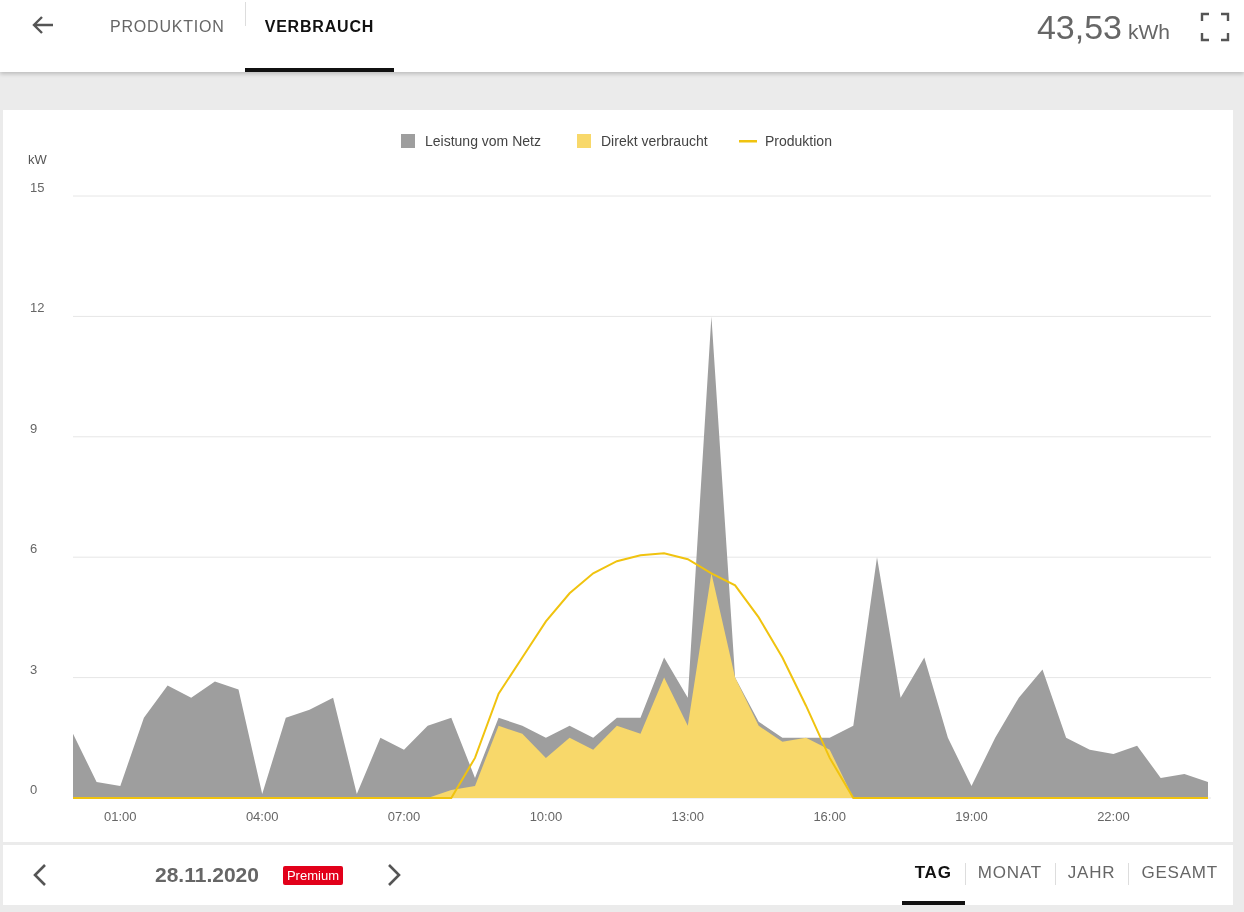  Describe the element at coordinates (1179, 875) in the screenshot. I see `period-tab: GESAMT` at that location.